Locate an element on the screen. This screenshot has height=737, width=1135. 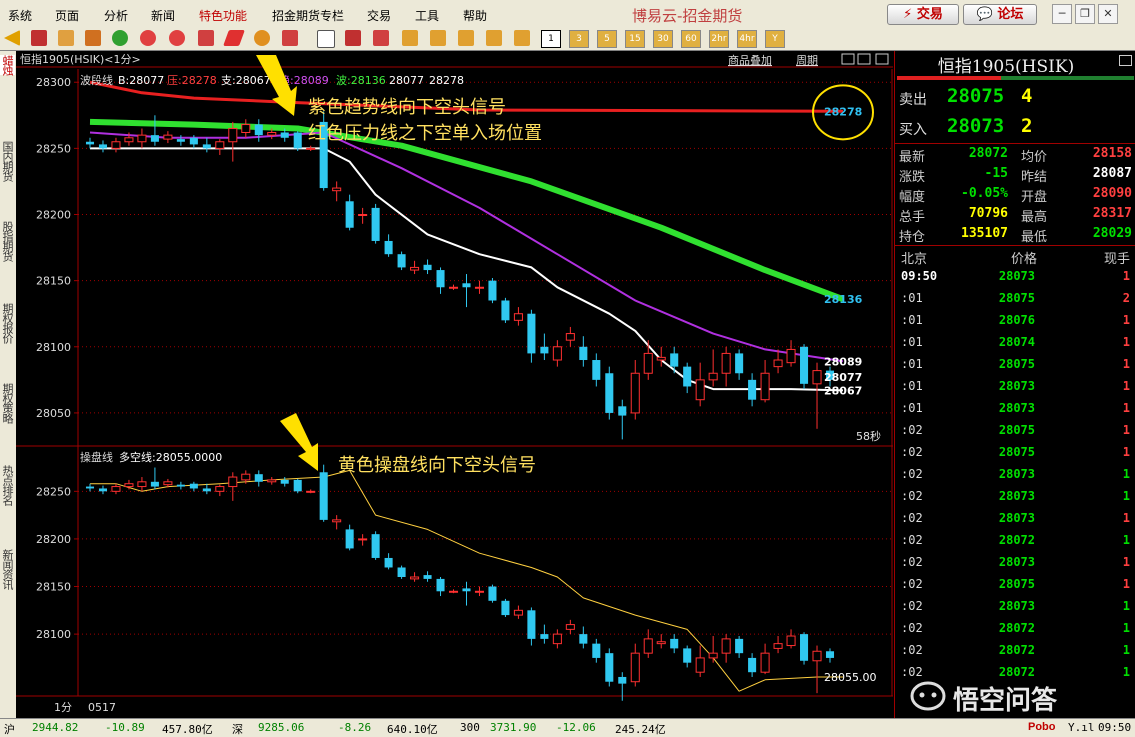
menu-item: 页面 is located at coordinates (67, 15).